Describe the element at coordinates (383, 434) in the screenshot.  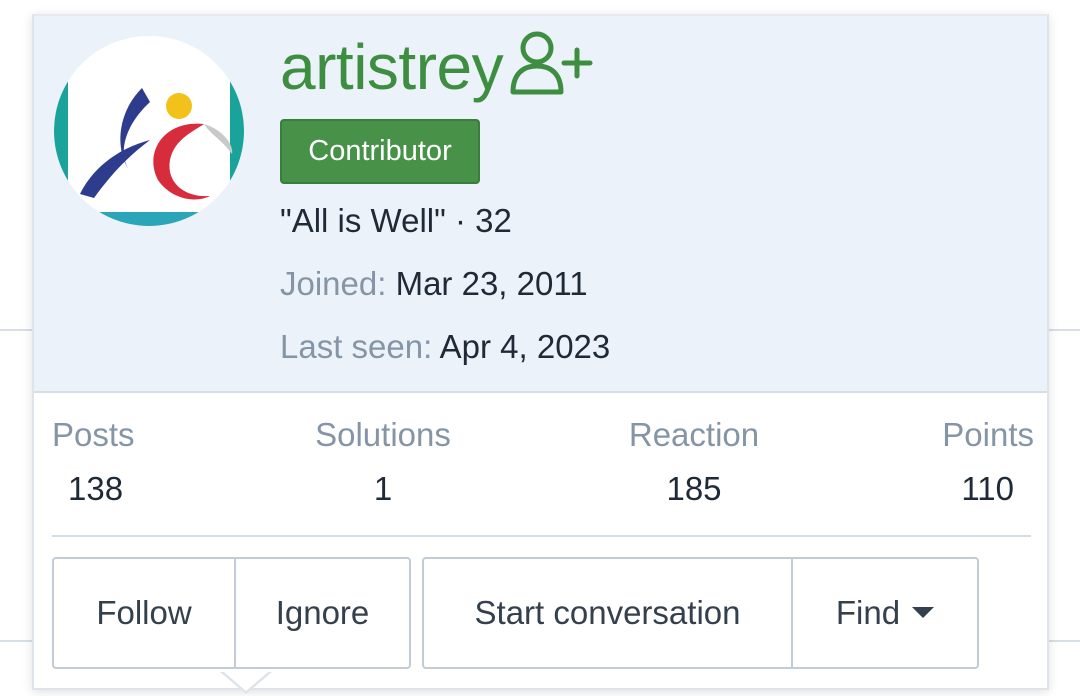
I see `stat-label: Solutions` at that location.